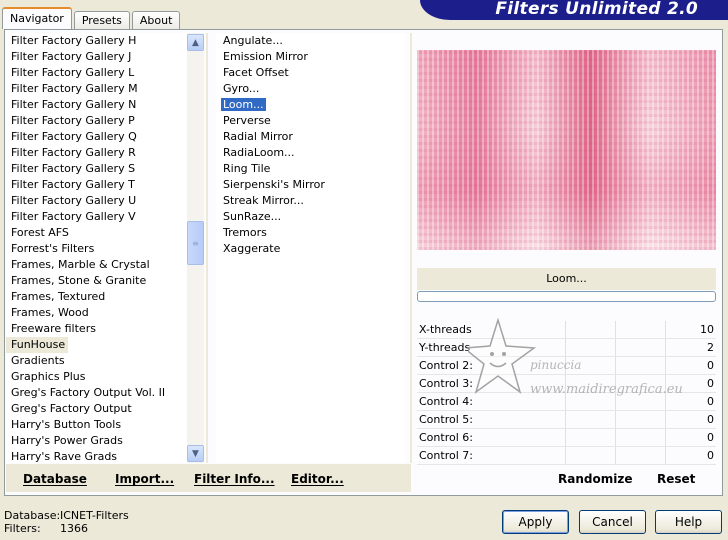 Image resolution: width=728 pixels, height=540 pixels. What do you see at coordinates (73, 152) in the screenshot?
I see `category-item-label: Filter Factory Gallery R` at bounding box center [73, 152].